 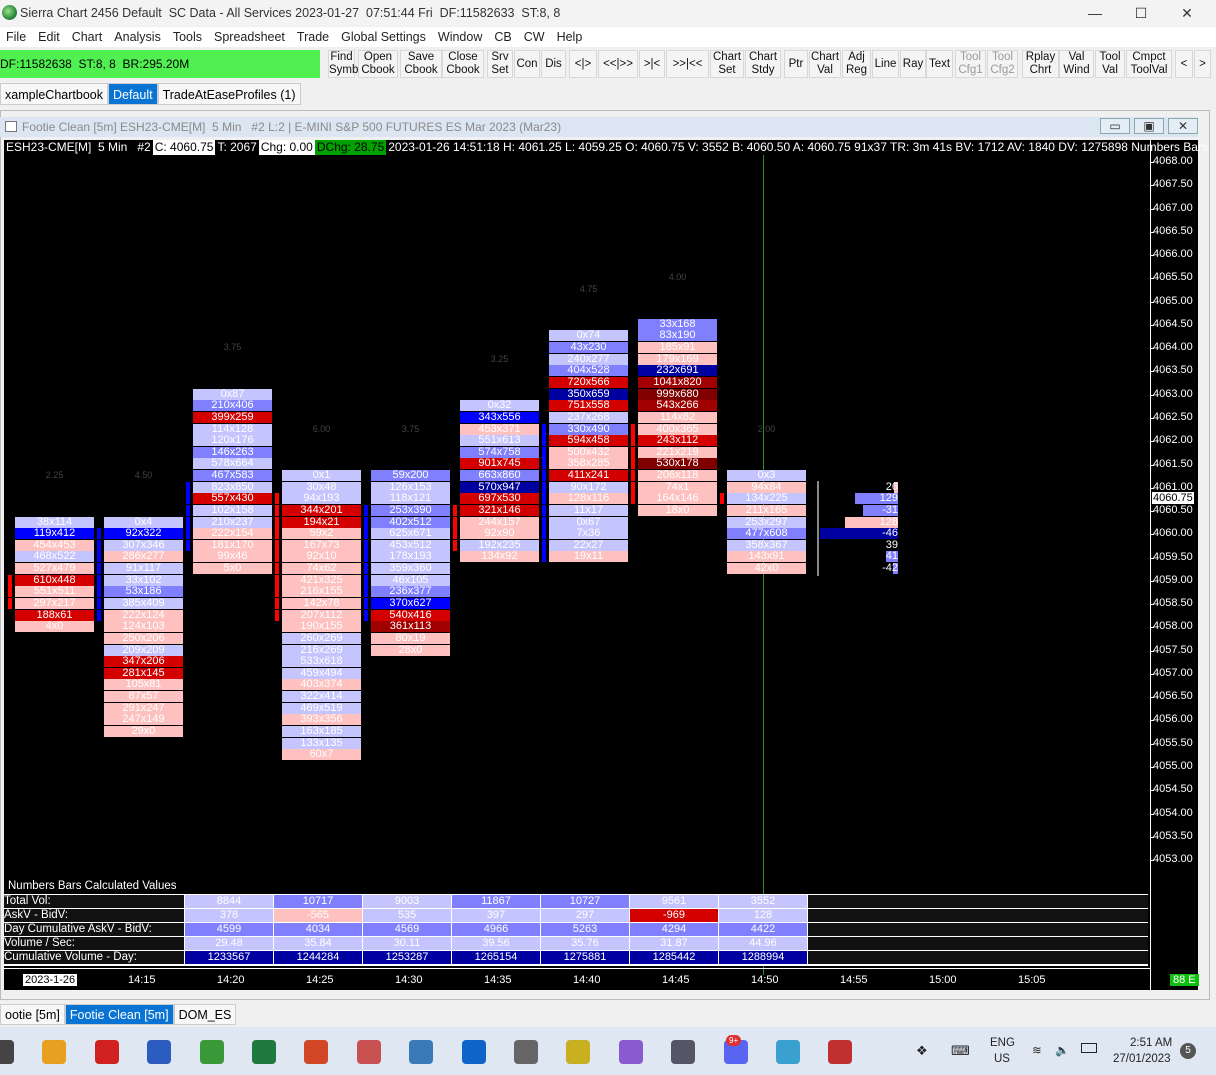 I want to click on toolbar-button-toolcfg1: Tool Cfg1, so click(x=970, y=64).